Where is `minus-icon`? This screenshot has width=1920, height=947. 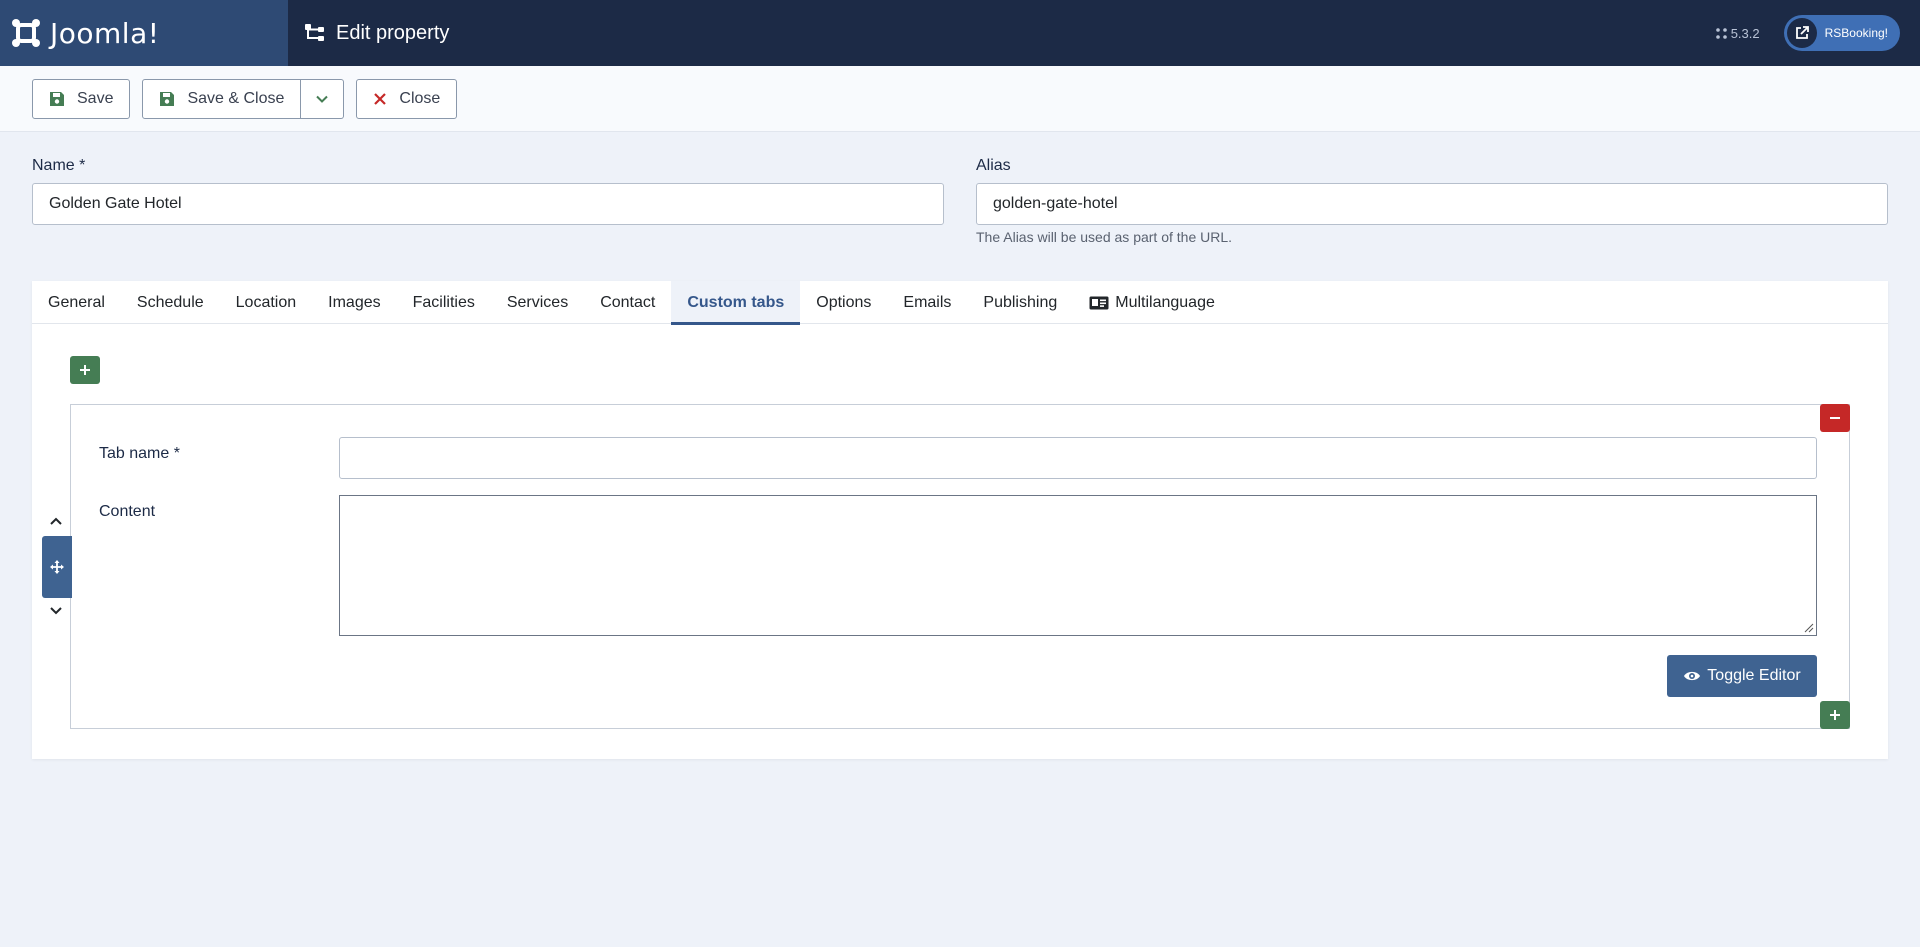 minus-icon is located at coordinates (1835, 418).